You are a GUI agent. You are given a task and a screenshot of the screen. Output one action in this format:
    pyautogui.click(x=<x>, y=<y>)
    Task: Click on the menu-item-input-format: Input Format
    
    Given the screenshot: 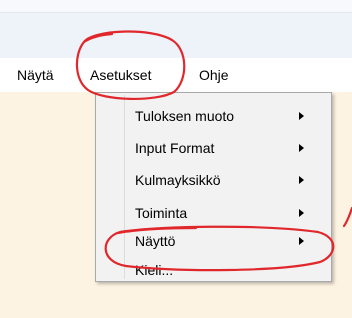 What is the action you would take?
    pyautogui.click(x=213, y=148)
    